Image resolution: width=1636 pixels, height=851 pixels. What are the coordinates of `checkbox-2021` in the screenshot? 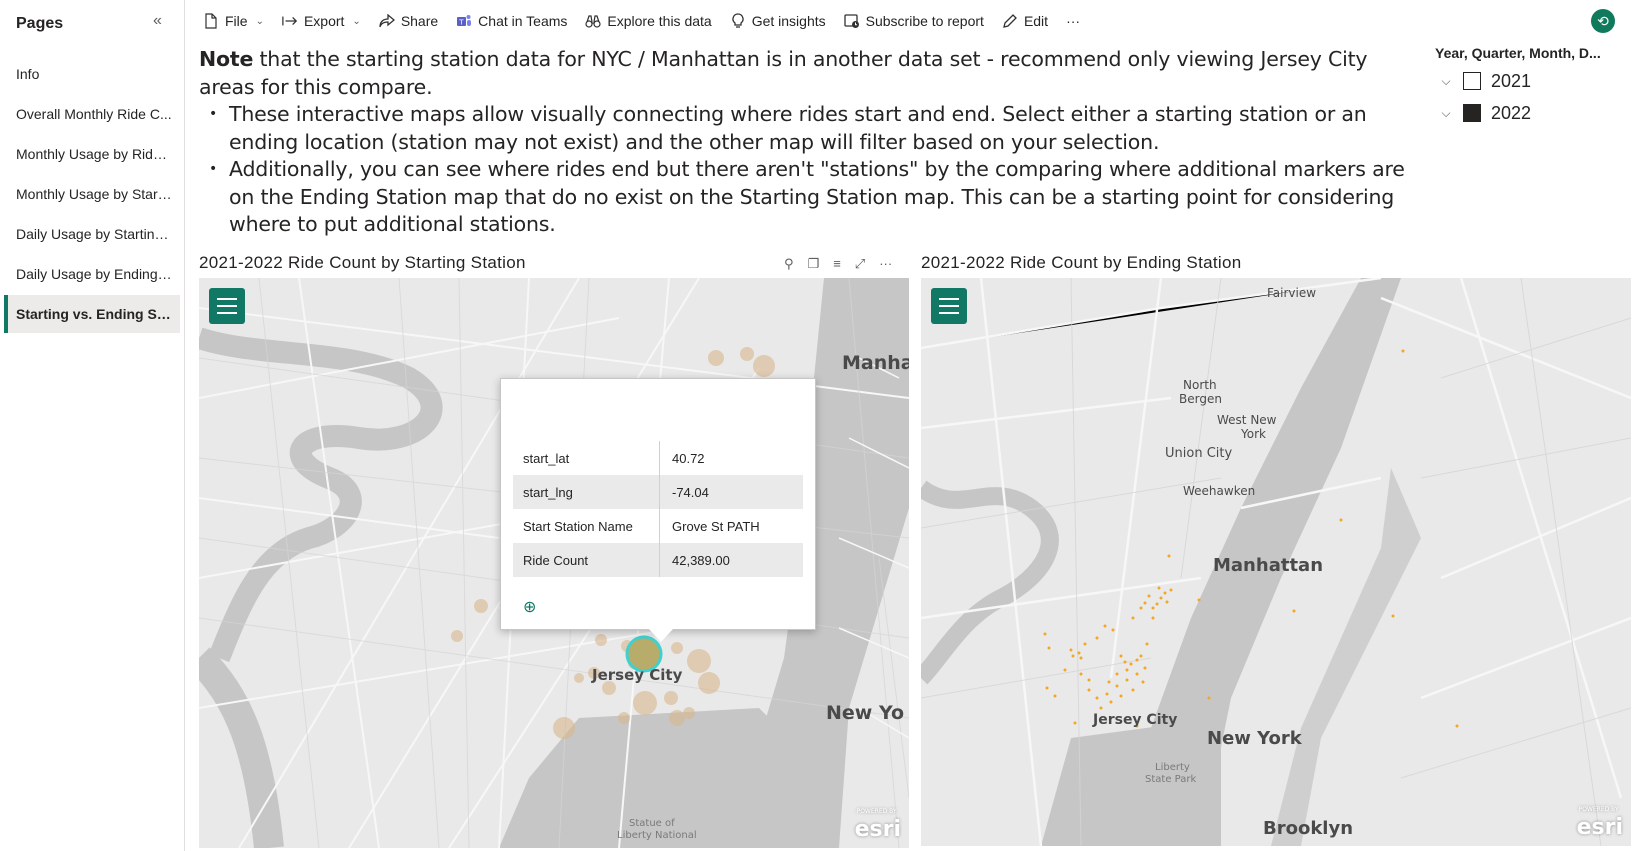 It's located at (1472, 81).